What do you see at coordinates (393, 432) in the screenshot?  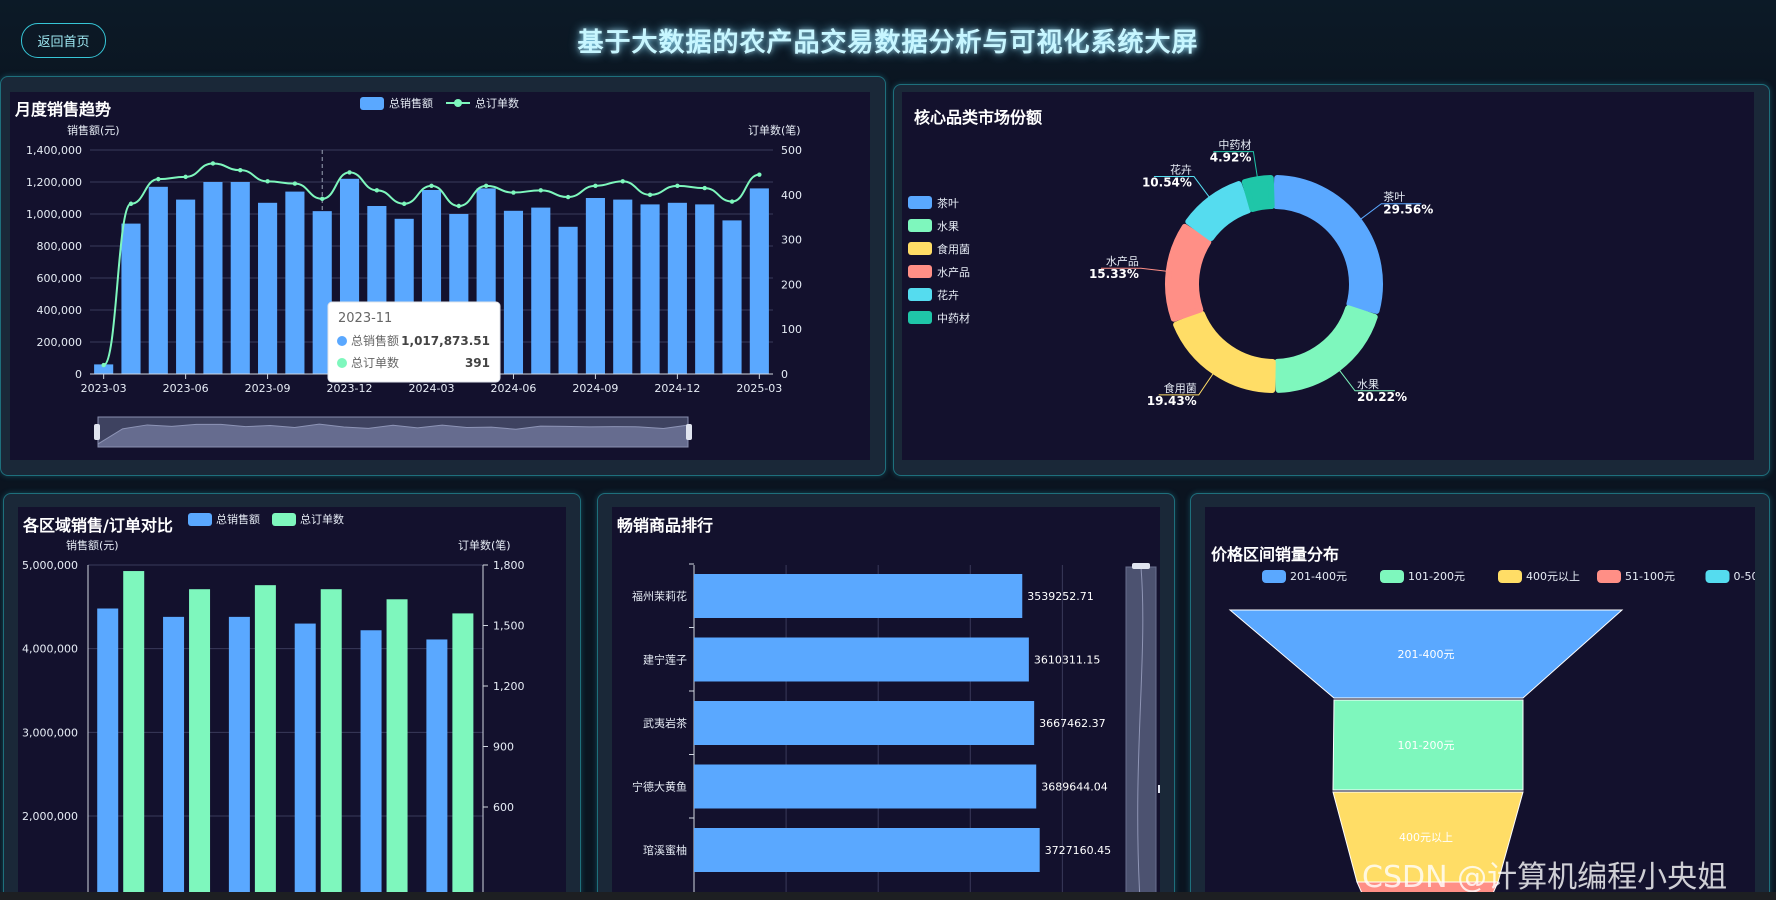 I see `datazoom-window` at bounding box center [393, 432].